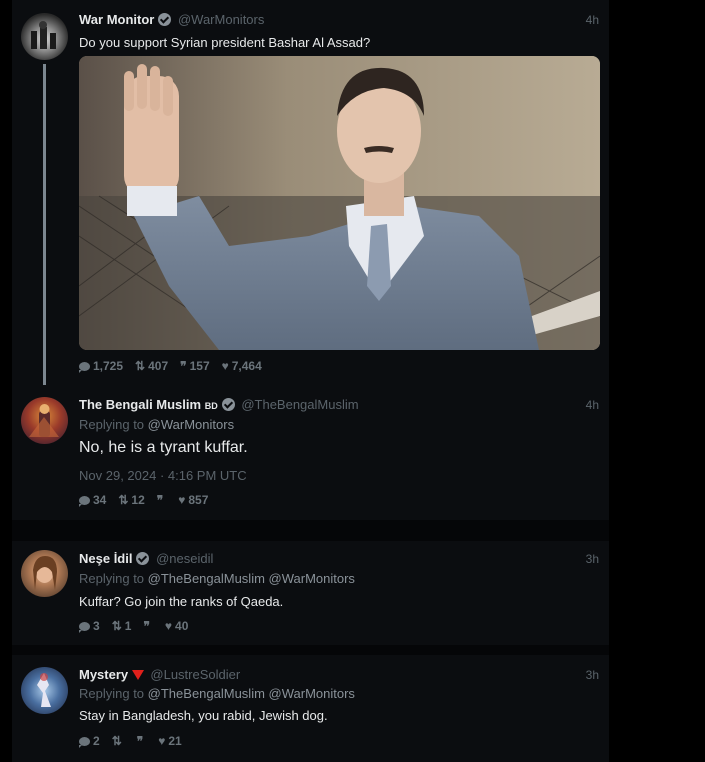 Image resolution: width=705 pixels, height=762 pixels. I want to click on tweet-stats: 1,725 ⇅ 407 ❞ 157 ♥ 7,464, so click(170, 366).